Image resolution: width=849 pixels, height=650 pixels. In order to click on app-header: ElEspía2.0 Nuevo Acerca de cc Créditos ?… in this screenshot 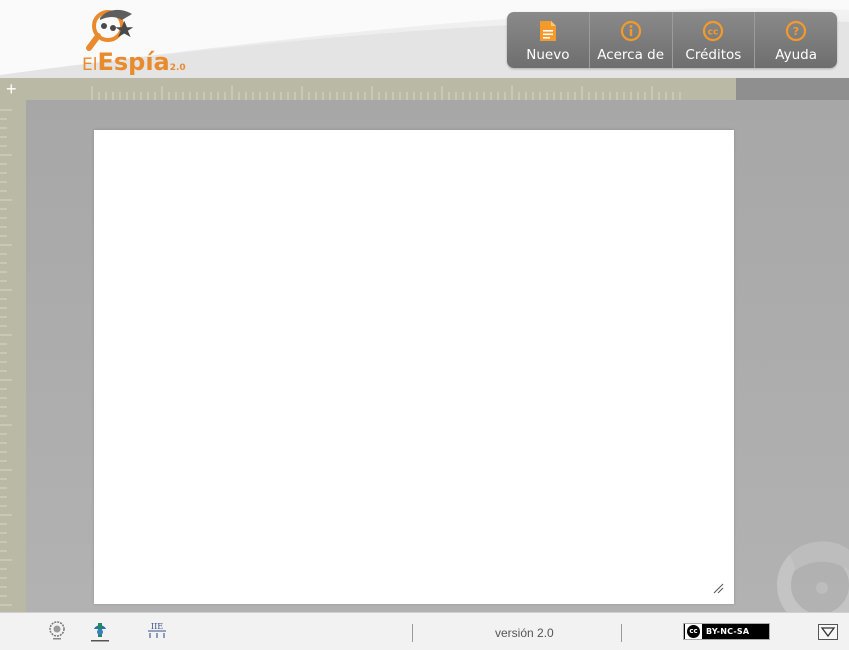, I will do `click(424, 39)`.